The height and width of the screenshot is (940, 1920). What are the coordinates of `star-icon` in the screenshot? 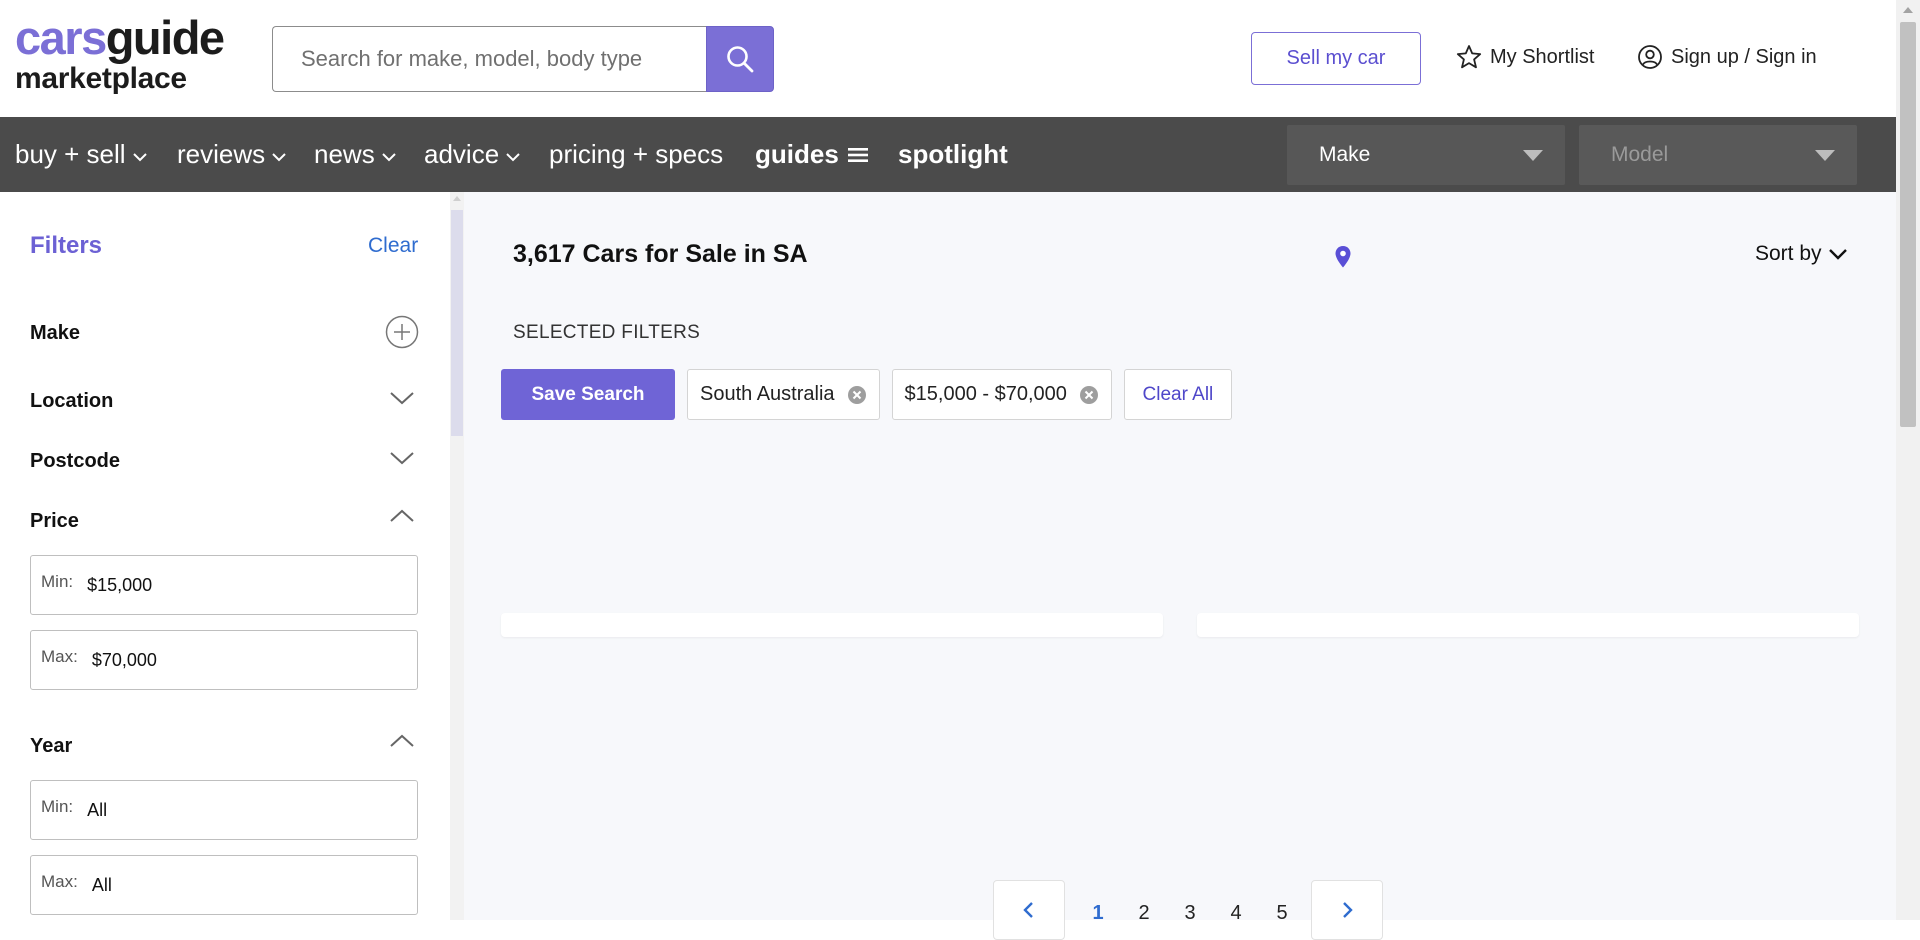 It's located at (1469, 57).